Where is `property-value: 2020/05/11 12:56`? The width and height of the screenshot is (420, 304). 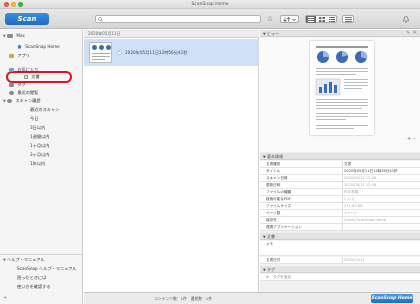
property-value: 2020/05/11 12:56 is located at coordinates (360, 185).